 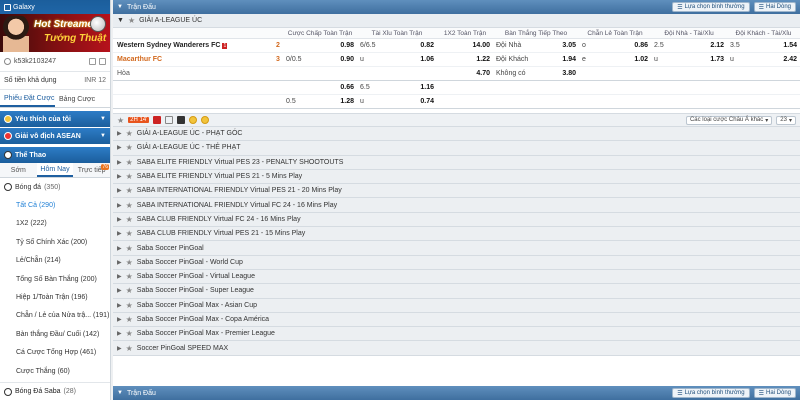 What do you see at coordinates (55, 261) in the screenshot?
I see `market-item: Lẻ/Chẵn (214)` at bounding box center [55, 261].